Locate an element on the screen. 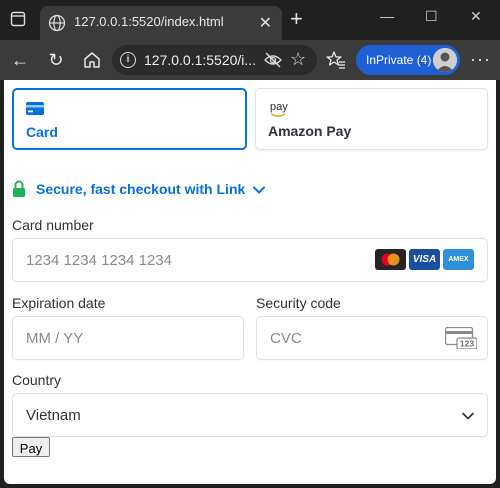  security-code-input: CVC 123 is located at coordinates (372, 338).